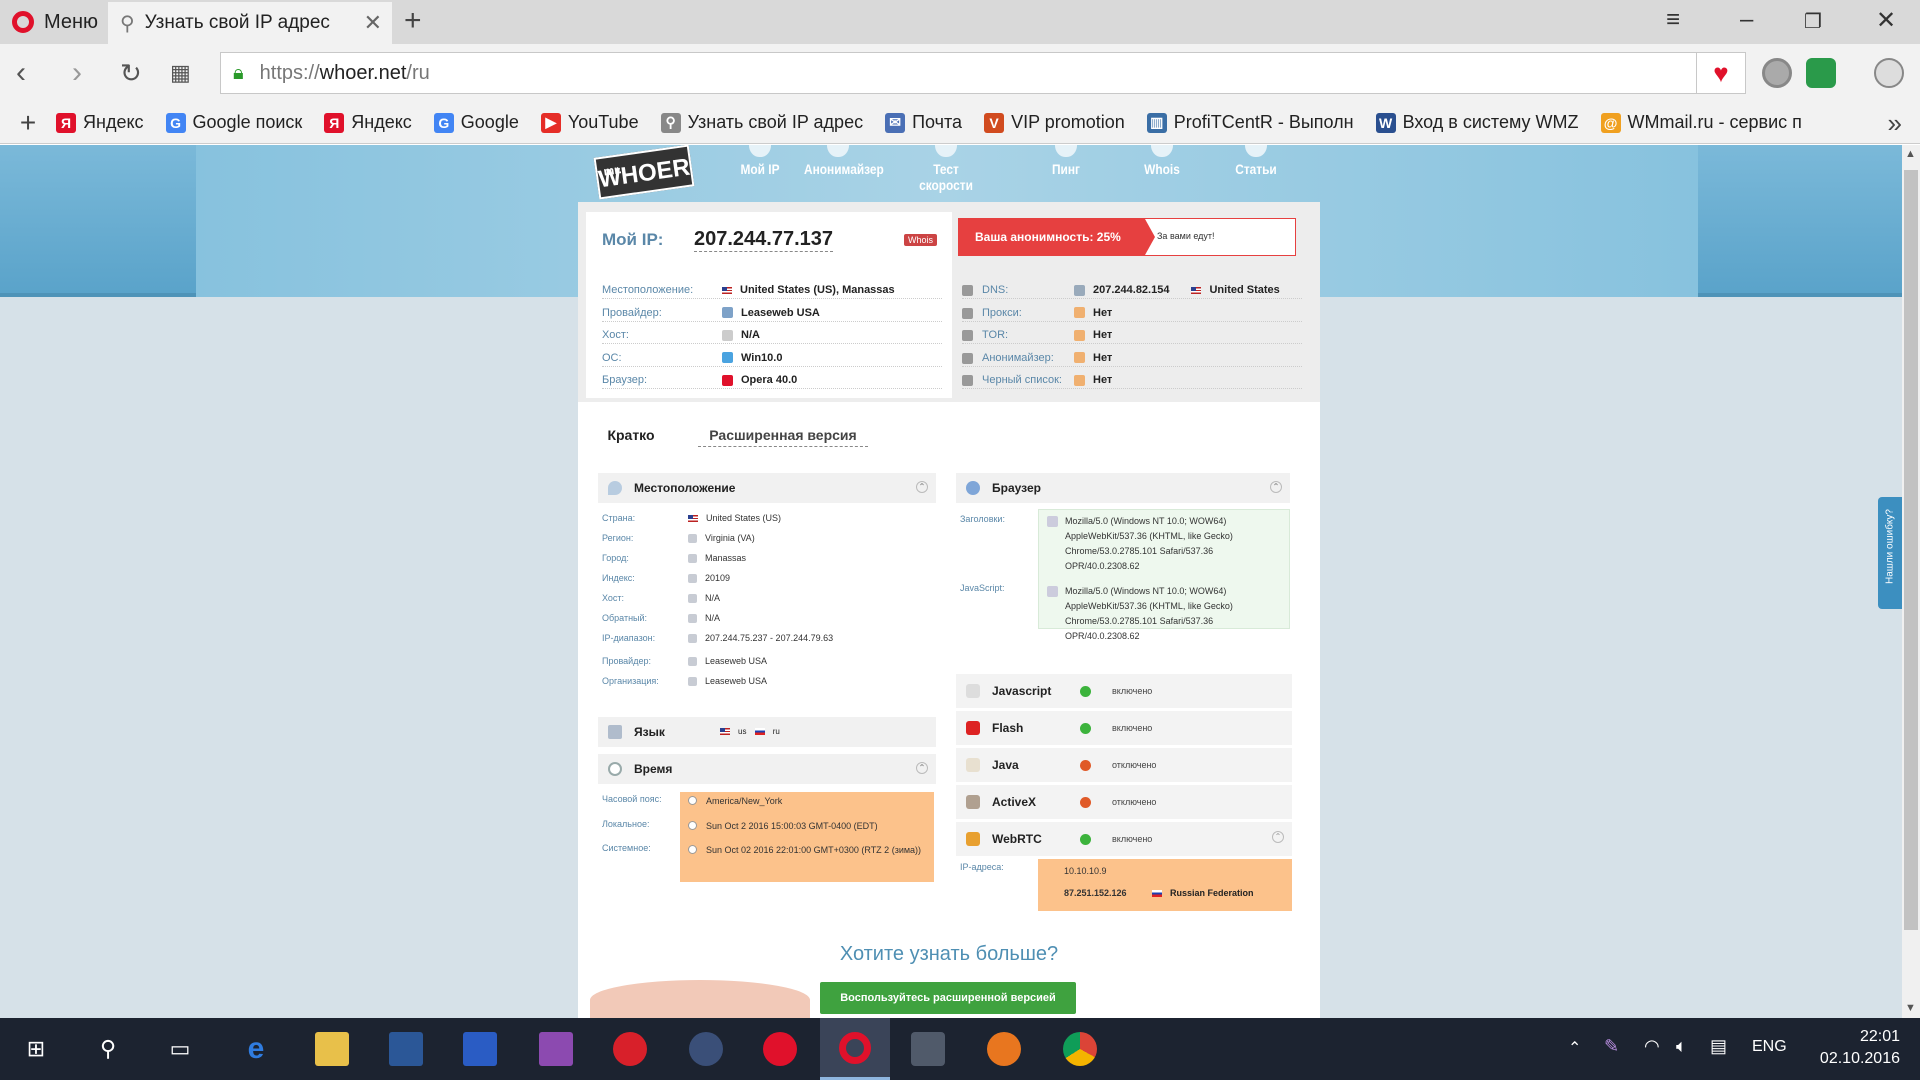 This screenshot has height=1080, width=1920. What do you see at coordinates (967, 290) in the screenshot?
I see `dns-icon` at bounding box center [967, 290].